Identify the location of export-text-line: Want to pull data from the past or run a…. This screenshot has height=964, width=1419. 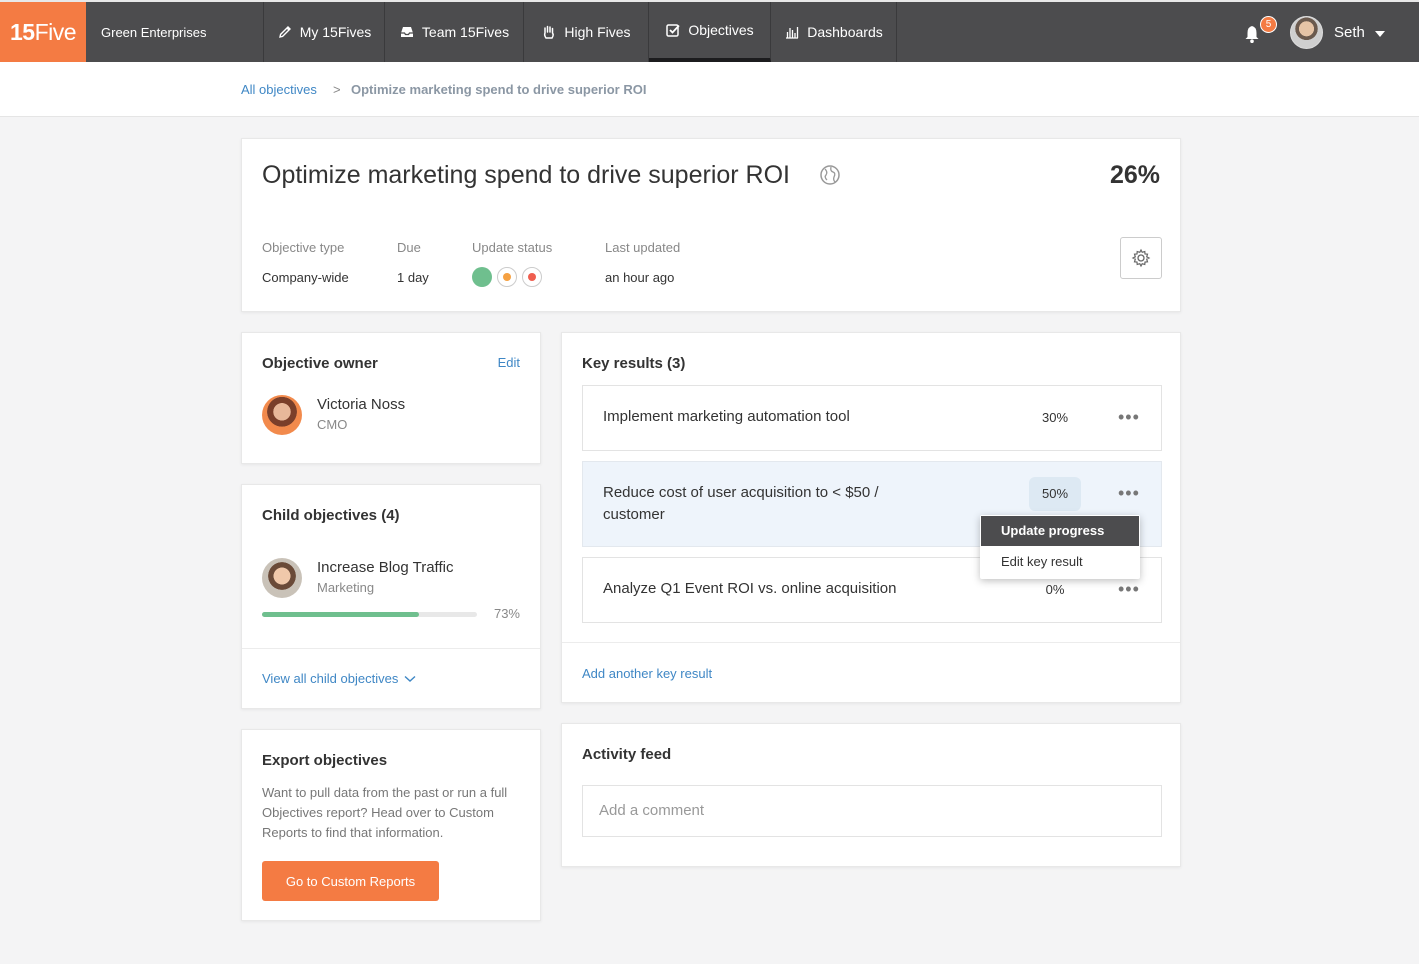
(385, 792).